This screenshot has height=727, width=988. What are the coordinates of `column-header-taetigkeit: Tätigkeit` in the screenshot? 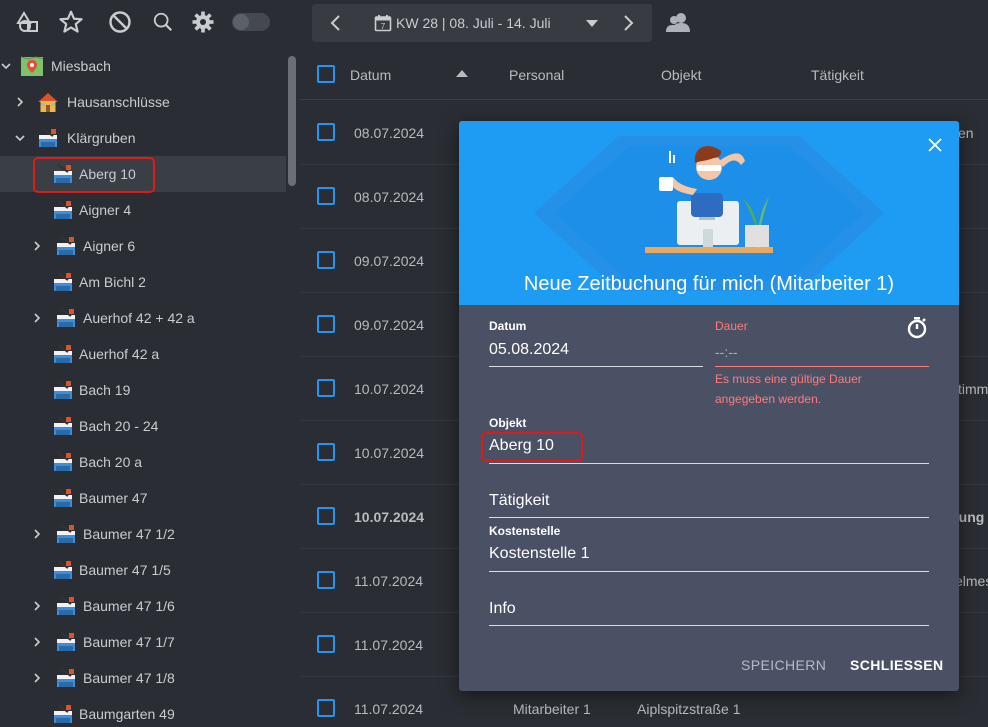 It's located at (837, 75).